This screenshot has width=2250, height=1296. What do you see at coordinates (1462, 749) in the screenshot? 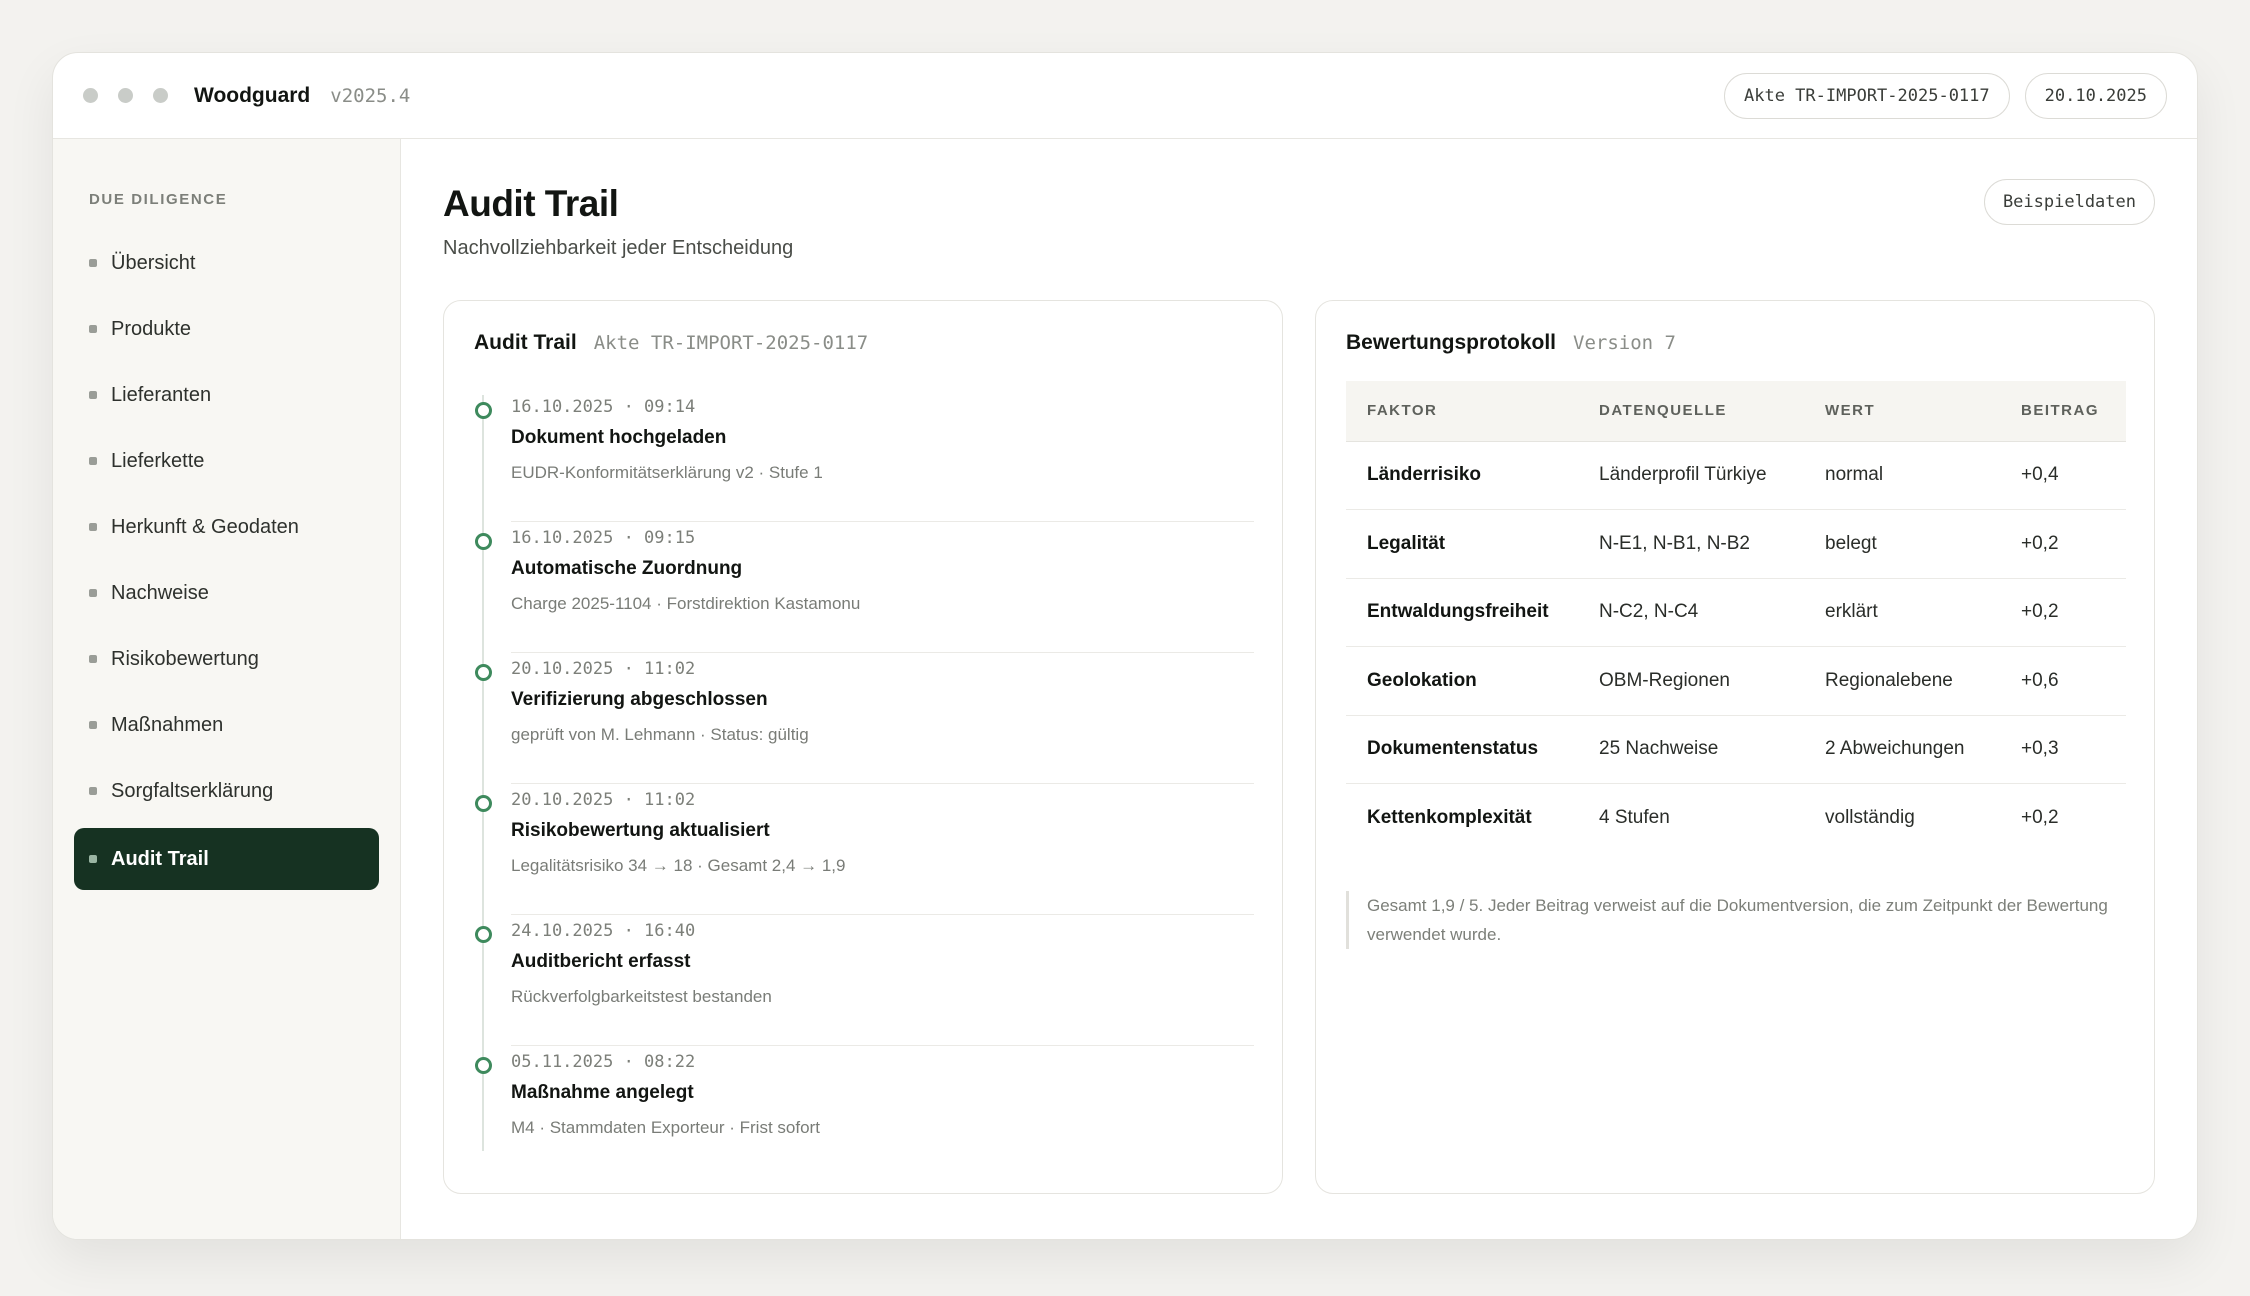
I see `cell-factor: Dokumentenstatus` at bounding box center [1462, 749].